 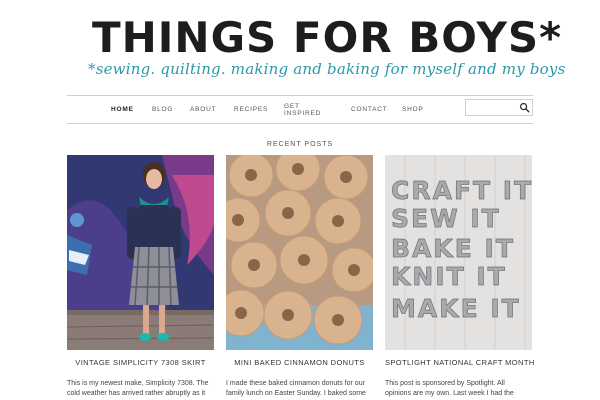 What do you see at coordinates (453, 248) in the screenshot?
I see `balloon-line-3: BAKE IT` at bounding box center [453, 248].